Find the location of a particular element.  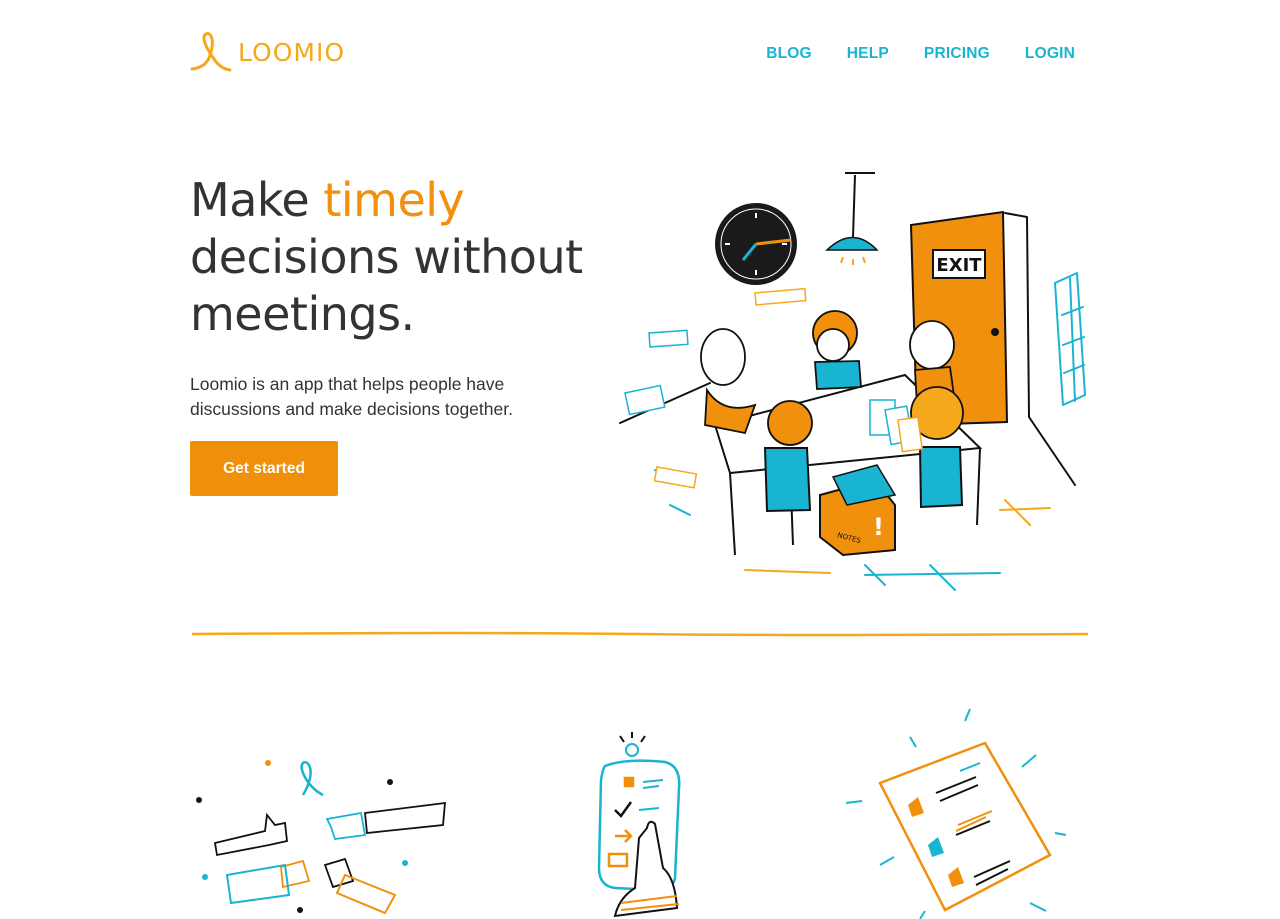

document-votes-icon is located at coordinates (956, 813).